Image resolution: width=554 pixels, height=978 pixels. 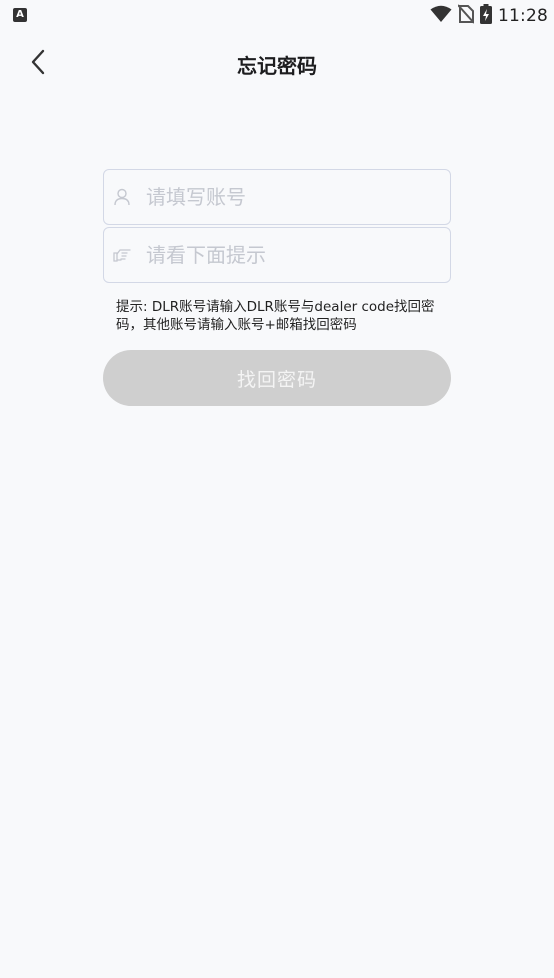 I want to click on page-title: 忘记密码, so click(x=277, y=66).